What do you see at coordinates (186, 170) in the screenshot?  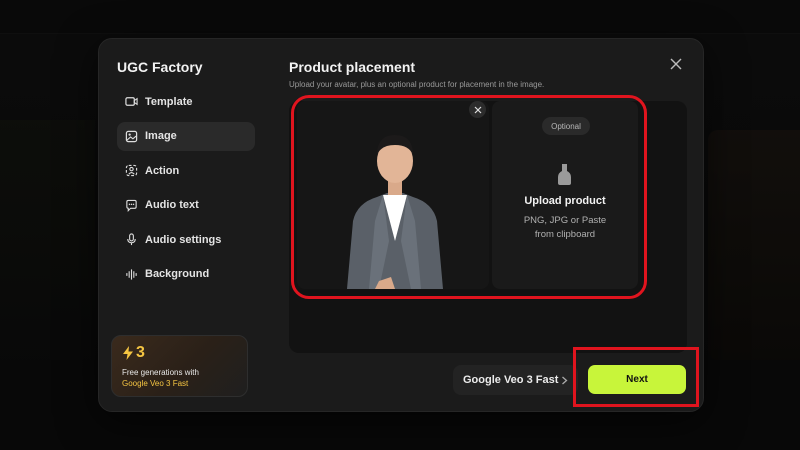 I see `sidebar-item-action: Action` at bounding box center [186, 170].